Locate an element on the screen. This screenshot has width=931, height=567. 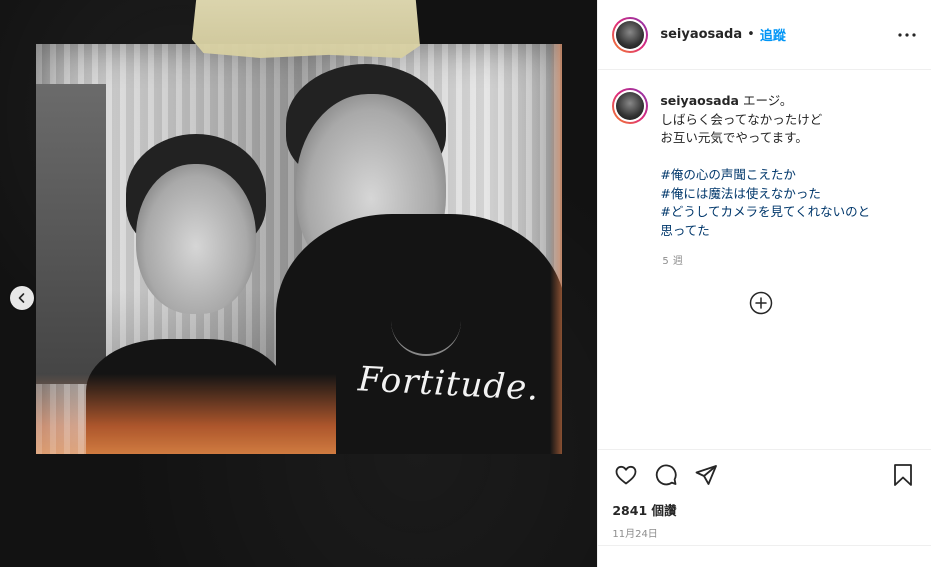
caption-line: エージ。 is located at coordinates (767, 100).